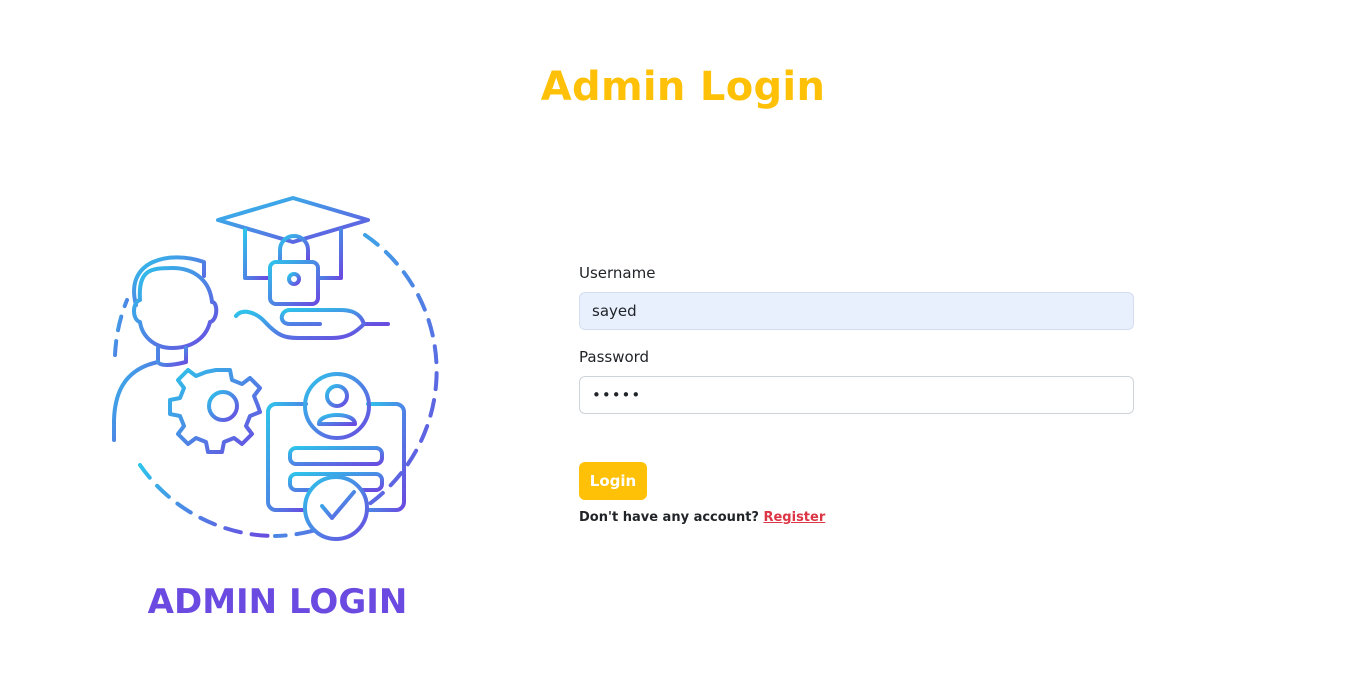 Image resolution: width=1366 pixels, height=675 pixels. Describe the element at coordinates (856, 311) in the screenshot. I see `username-input` at that location.